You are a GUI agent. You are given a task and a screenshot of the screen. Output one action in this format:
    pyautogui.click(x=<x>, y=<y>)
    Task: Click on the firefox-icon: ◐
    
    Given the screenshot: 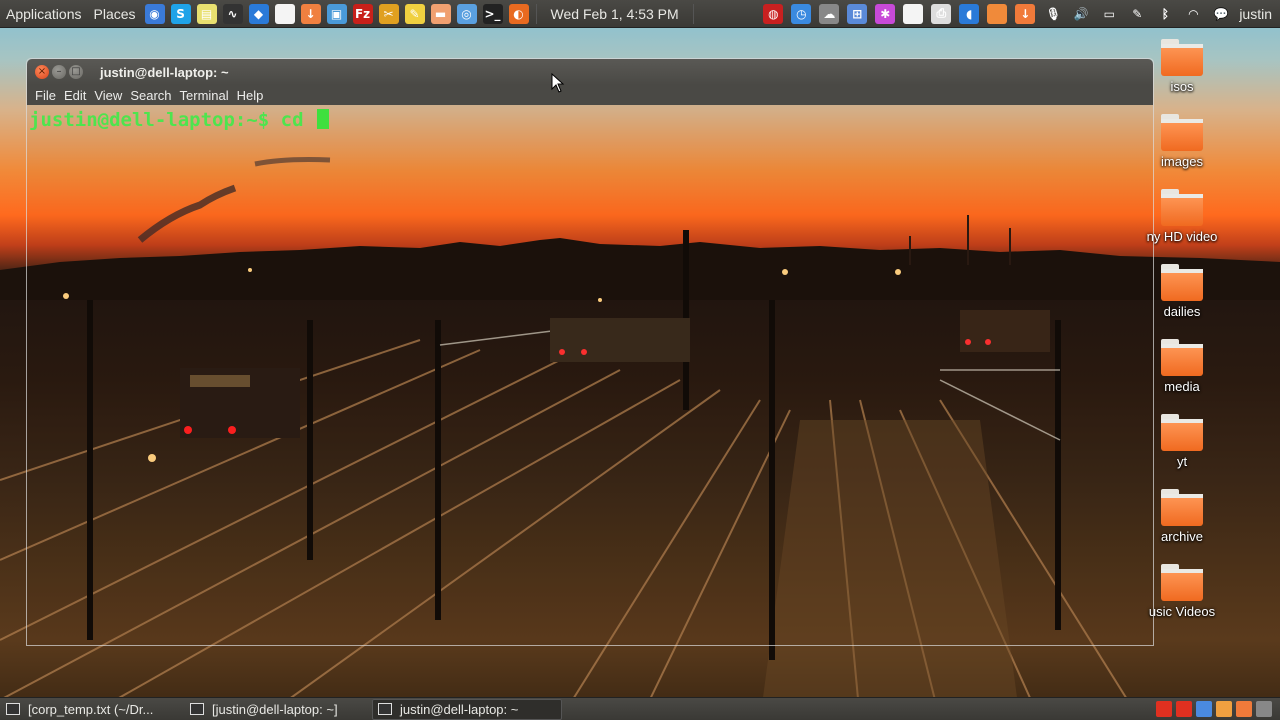 What is the action you would take?
    pyautogui.click(x=518, y=13)
    